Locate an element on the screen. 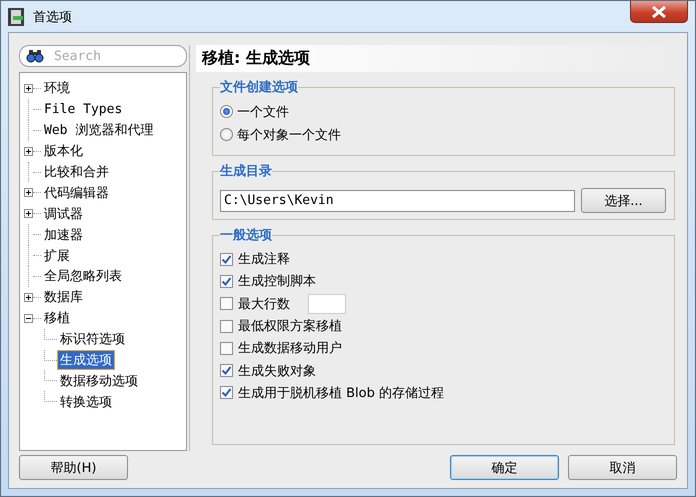  radio-label: 一个文件 is located at coordinates (263, 112).